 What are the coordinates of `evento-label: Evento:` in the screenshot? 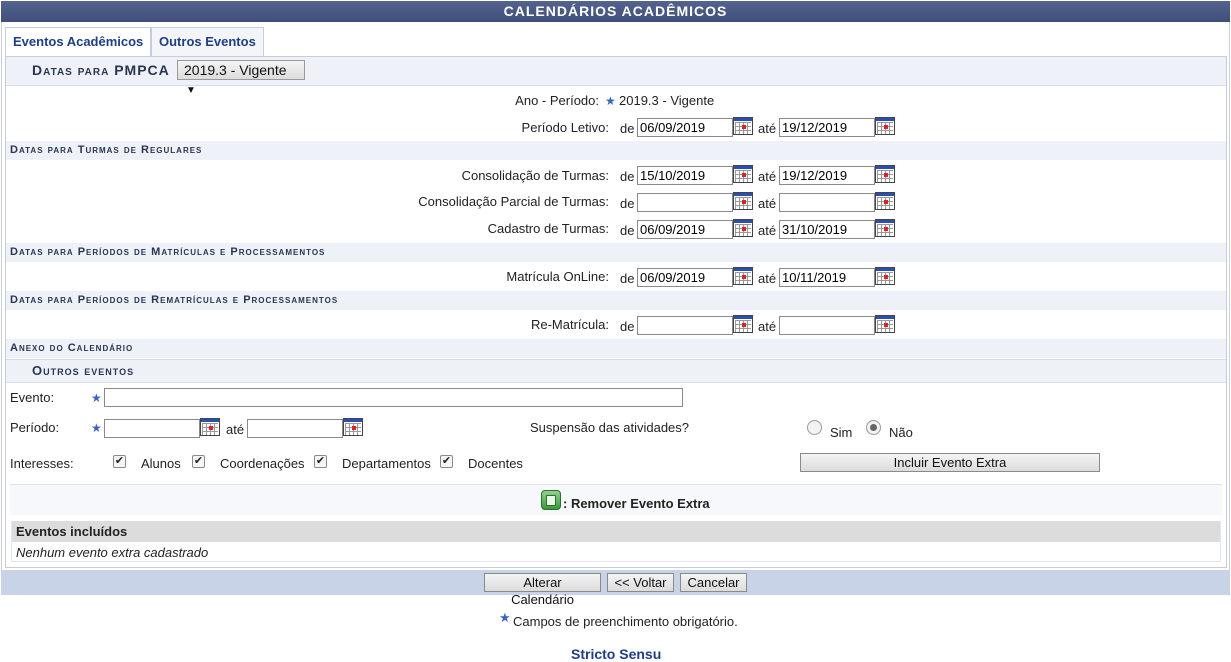 It's located at (32, 397).